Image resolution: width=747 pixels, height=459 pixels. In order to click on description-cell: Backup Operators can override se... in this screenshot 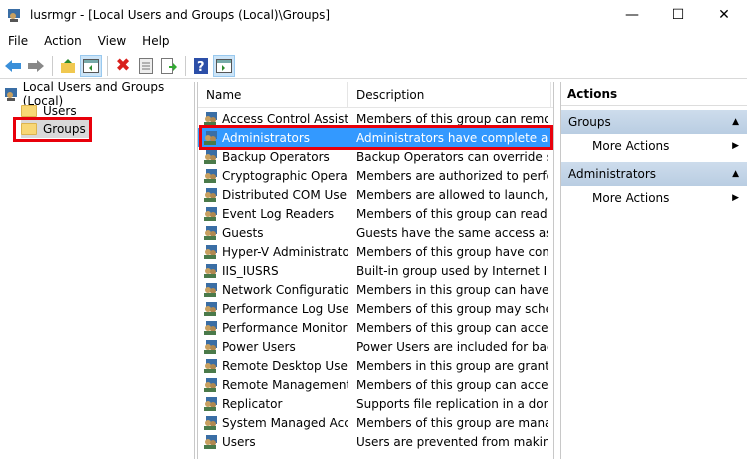, I will do `click(452, 156)`.